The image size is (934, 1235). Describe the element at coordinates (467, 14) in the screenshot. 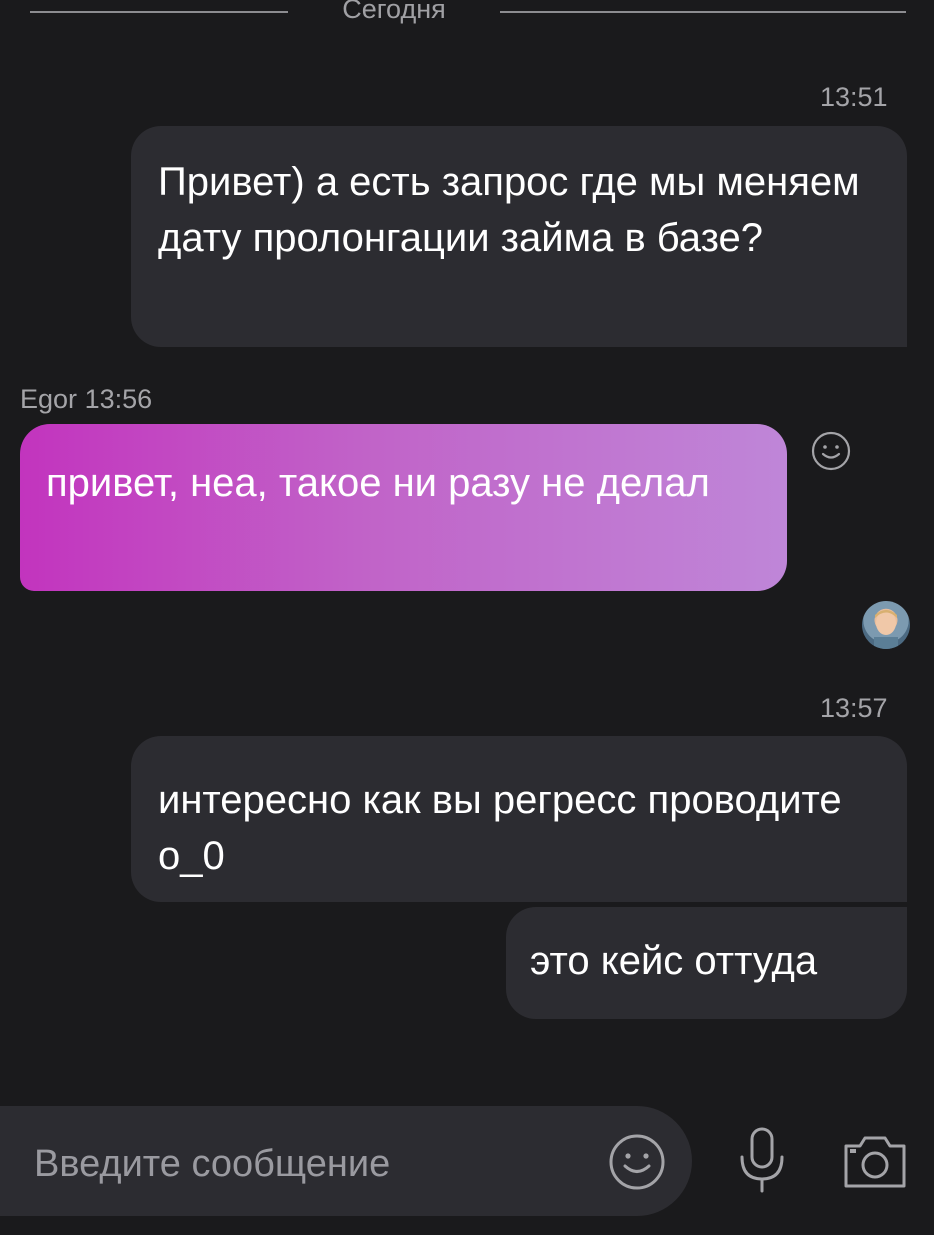

I see `date-divider: Сегодня` at that location.